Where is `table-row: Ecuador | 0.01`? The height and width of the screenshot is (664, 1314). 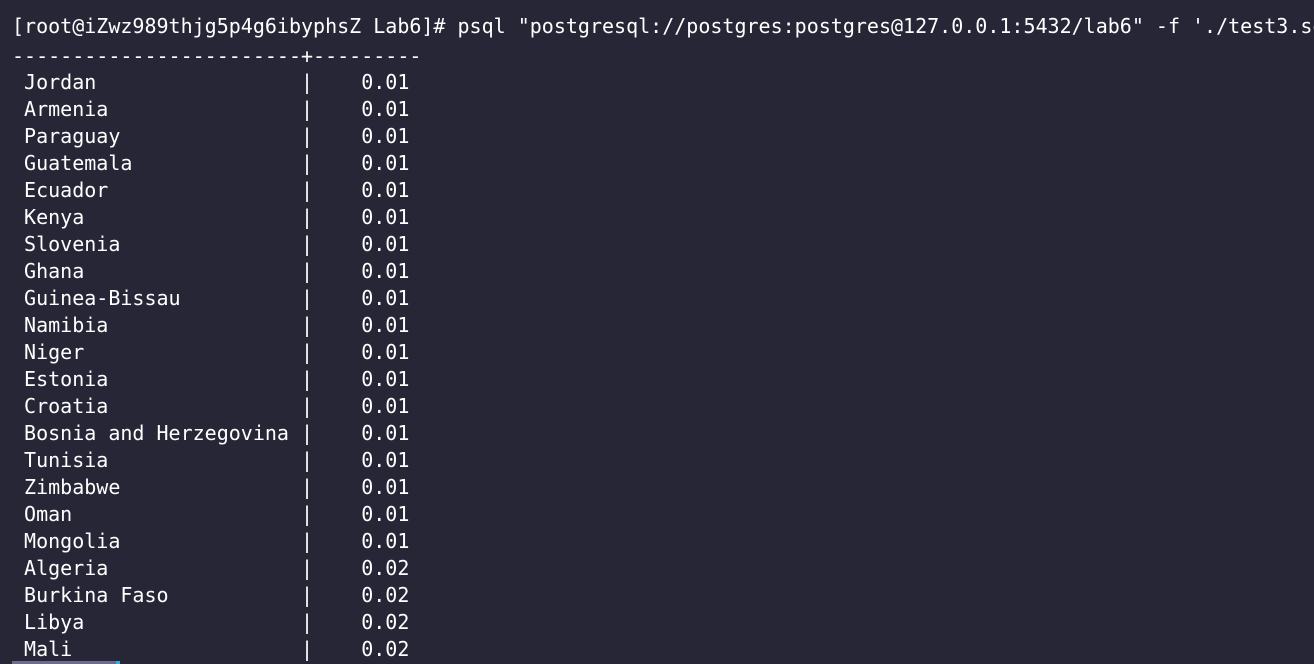 table-row: Ecuador | 0.01 is located at coordinates (211, 190).